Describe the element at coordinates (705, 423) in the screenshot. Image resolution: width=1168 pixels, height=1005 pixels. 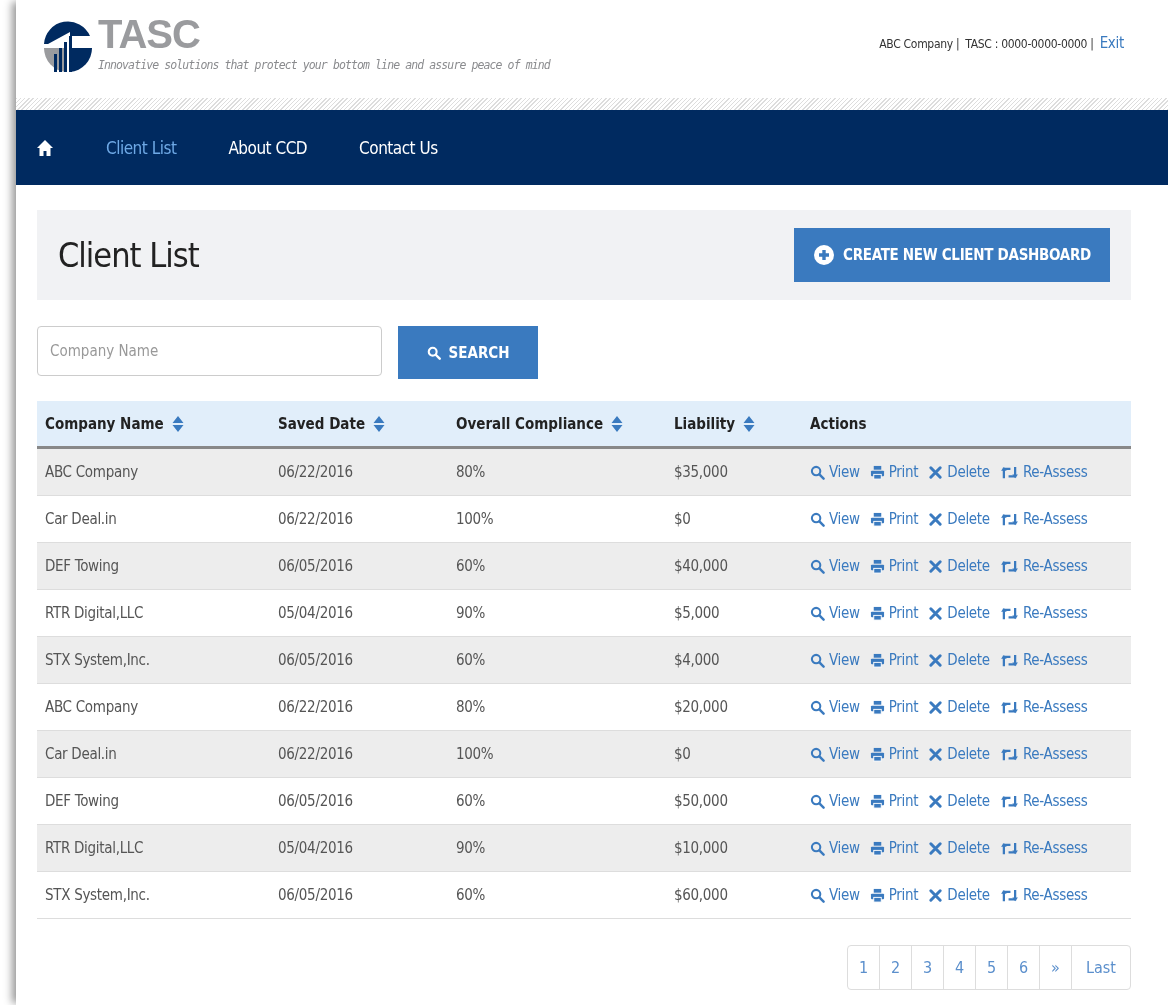
I see `column-header: Liability` at that location.